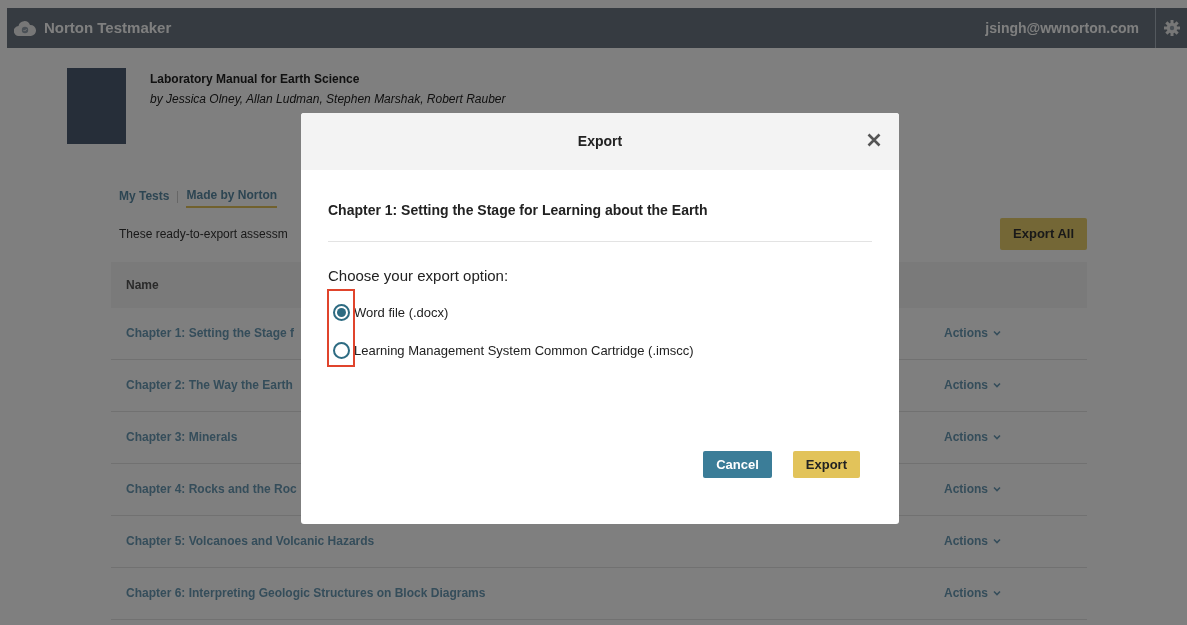 The height and width of the screenshot is (625, 1187). I want to click on export-all-button: Export All, so click(1043, 234).